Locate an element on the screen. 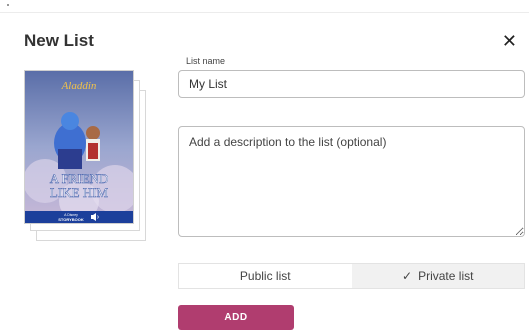 The height and width of the screenshot is (335, 529). public-list-label: Public list is located at coordinates (265, 276).